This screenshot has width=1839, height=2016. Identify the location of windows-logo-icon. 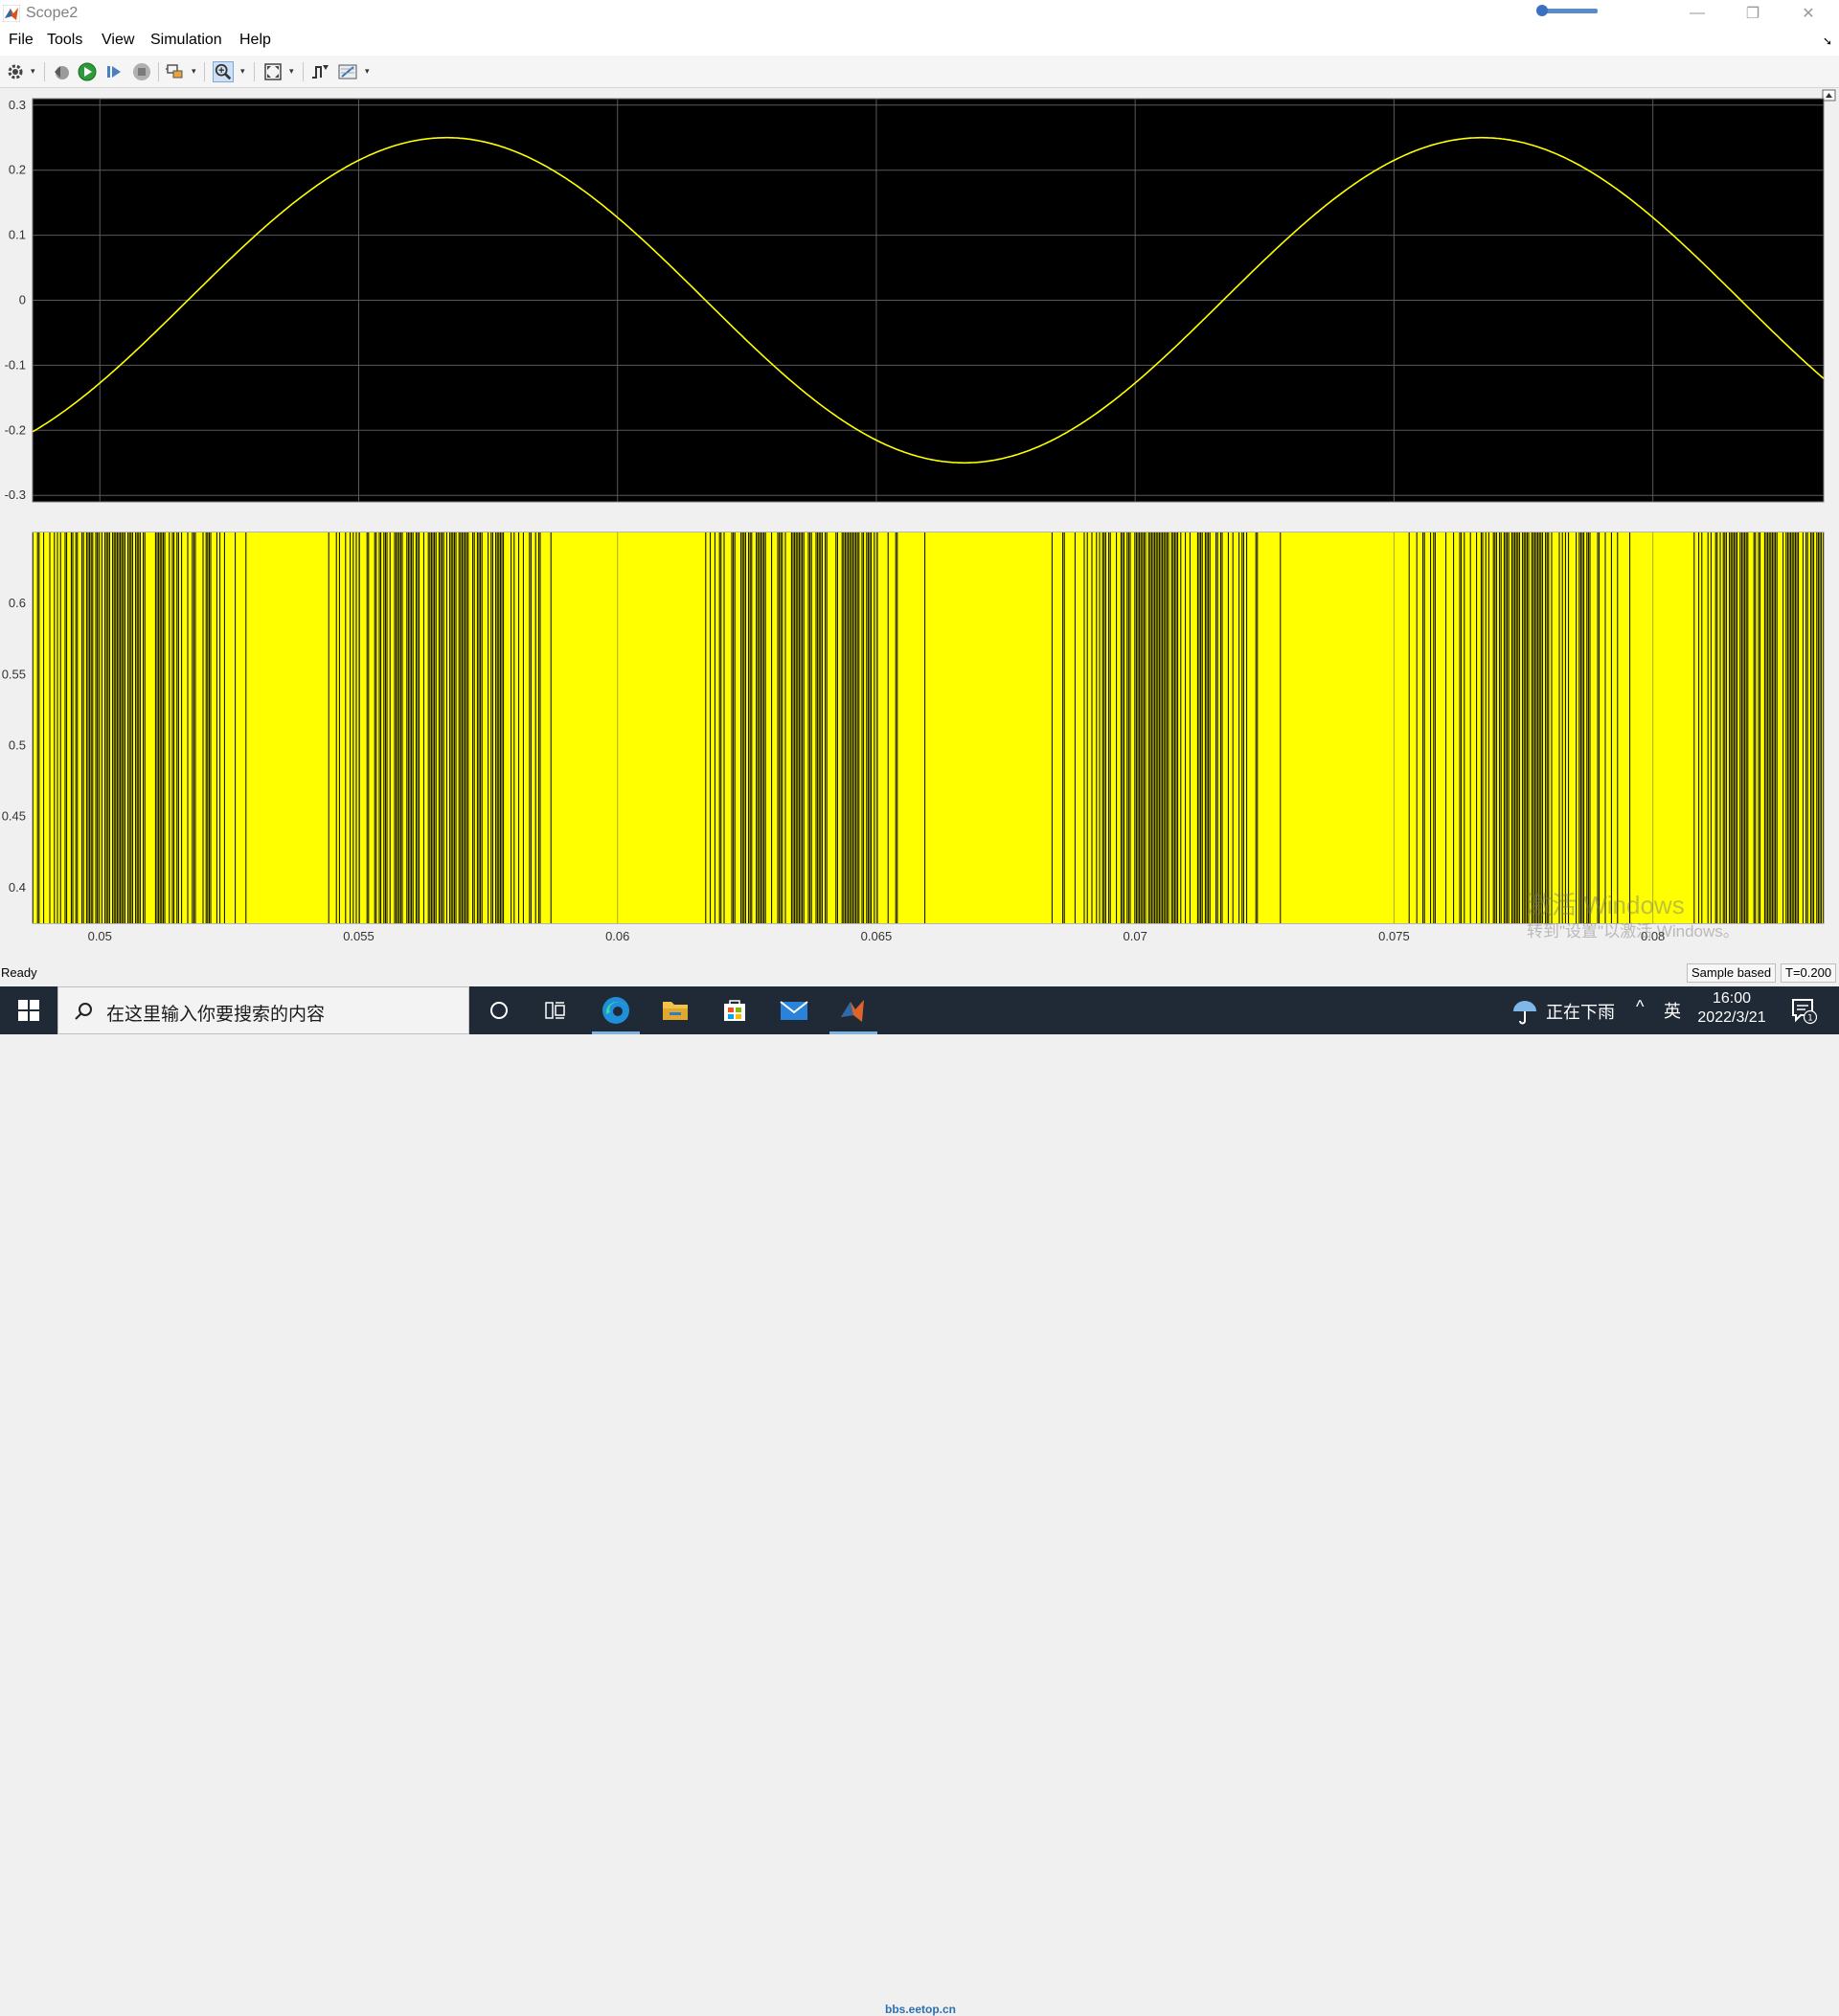
(28, 1010).